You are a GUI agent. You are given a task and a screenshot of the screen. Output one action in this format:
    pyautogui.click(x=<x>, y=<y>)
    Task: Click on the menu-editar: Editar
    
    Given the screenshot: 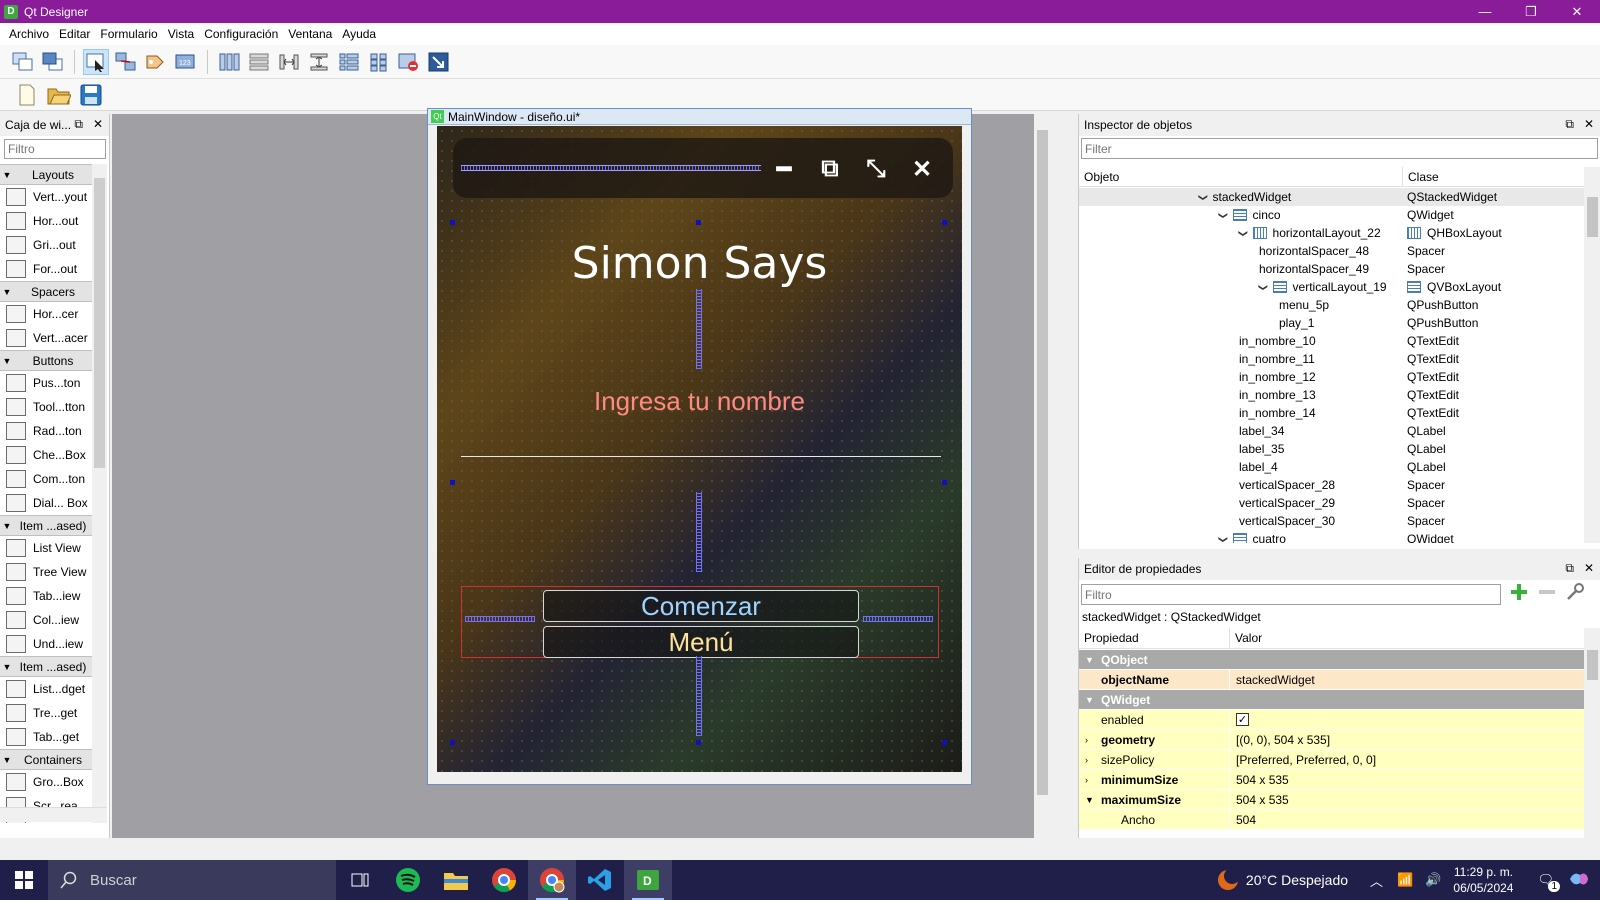 What is the action you would take?
    pyautogui.click(x=74, y=34)
    